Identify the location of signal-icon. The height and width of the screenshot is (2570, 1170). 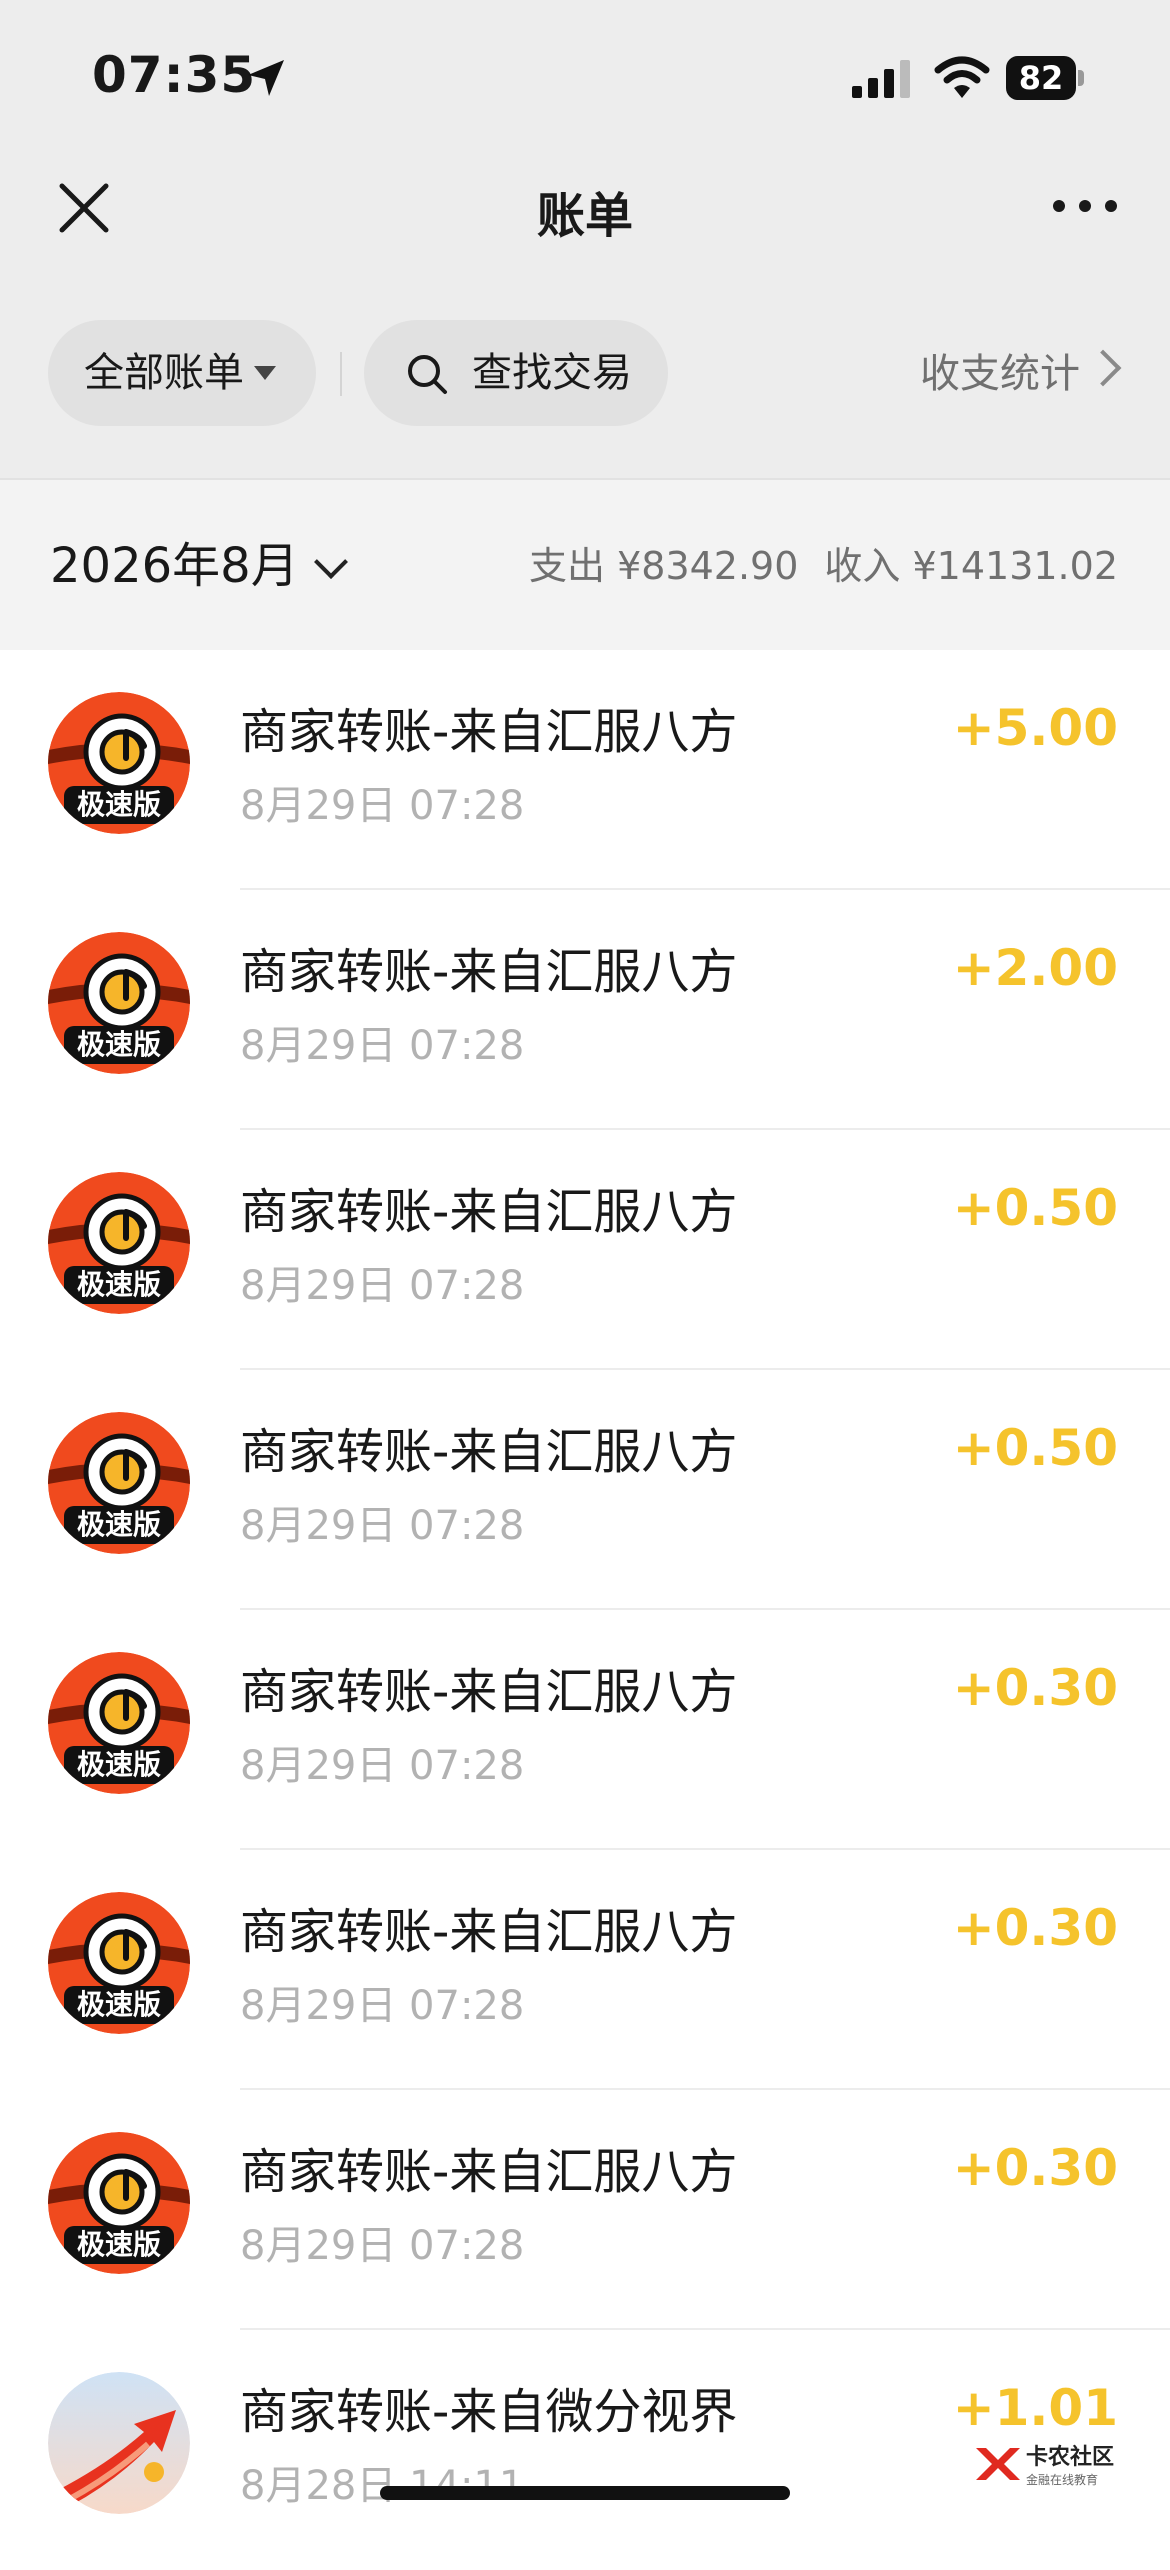
(881, 79).